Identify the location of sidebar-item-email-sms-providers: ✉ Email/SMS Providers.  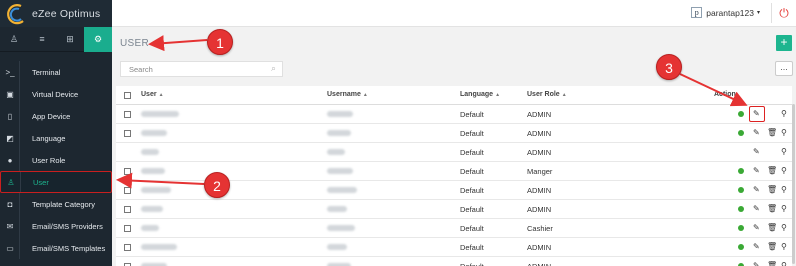
(56, 226).